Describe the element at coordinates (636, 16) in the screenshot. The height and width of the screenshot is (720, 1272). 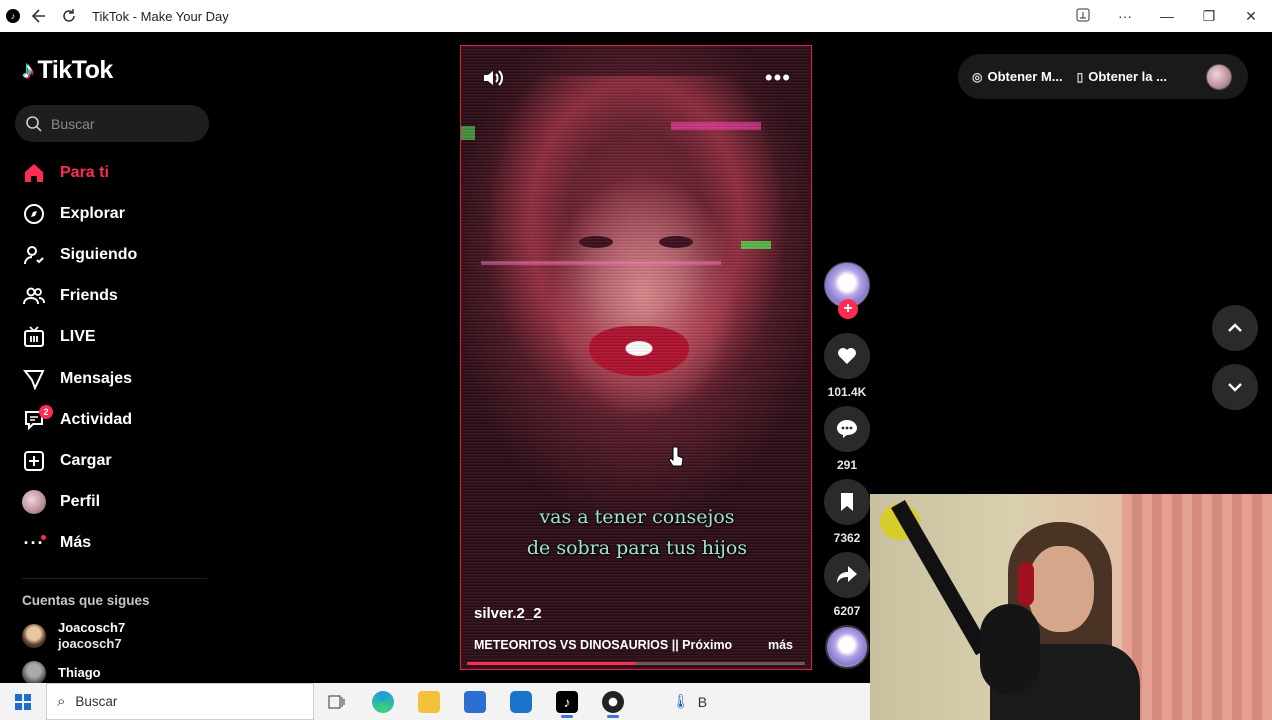
I see `window-titlebar: ♪ TikTok - Make Your Day ··· — ❐ ✕` at that location.